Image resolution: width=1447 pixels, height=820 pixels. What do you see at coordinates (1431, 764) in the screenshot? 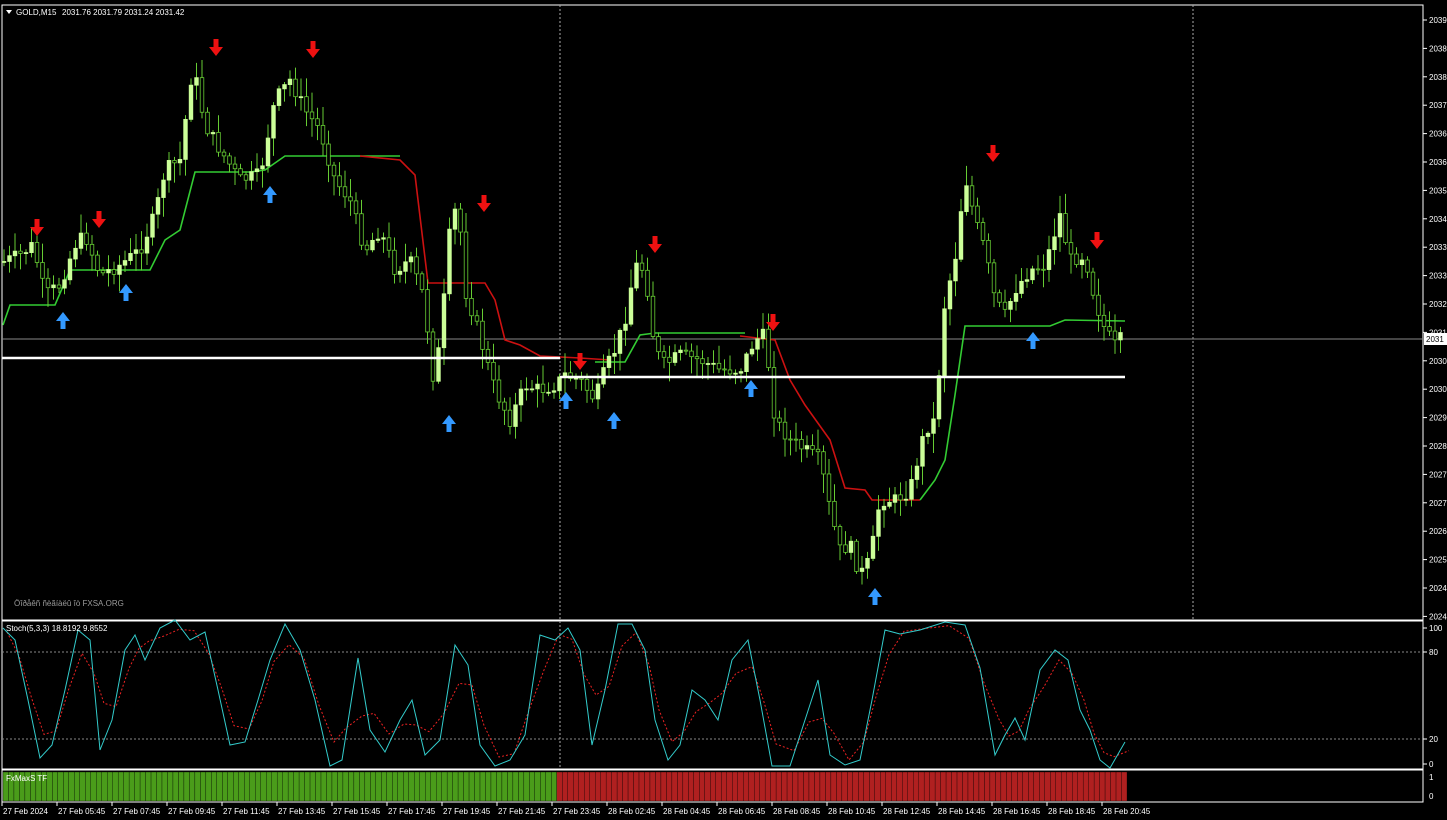
I see `stoch-tick-label: 0` at bounding box center [1431, 764].